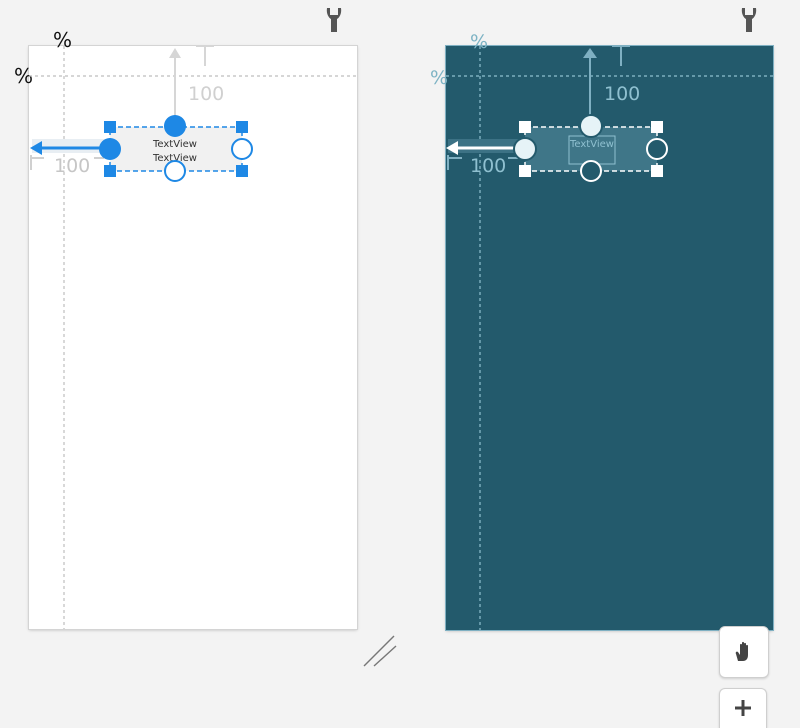  I want to click on hand-icon, so click(741, 651).